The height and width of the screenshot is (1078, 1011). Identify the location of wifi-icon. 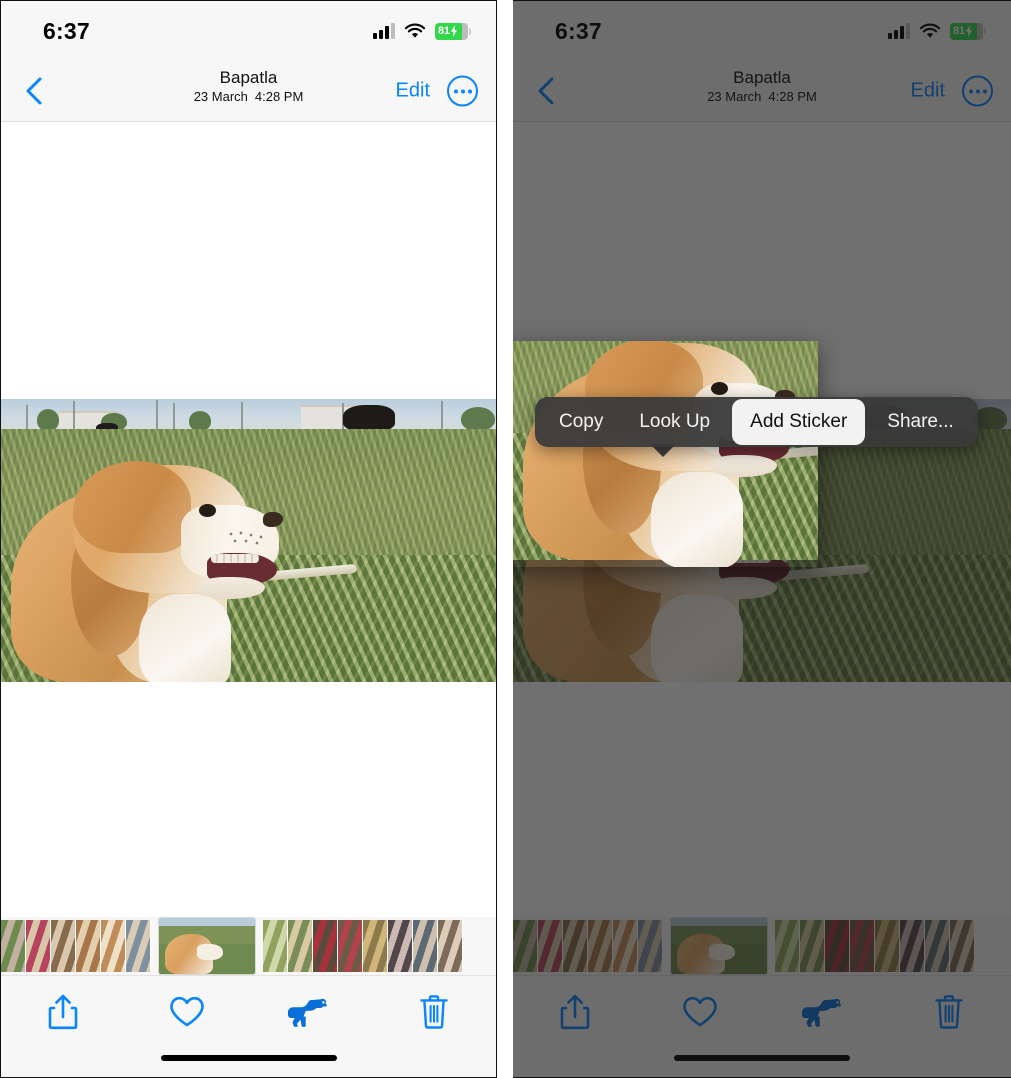
(415, 31).